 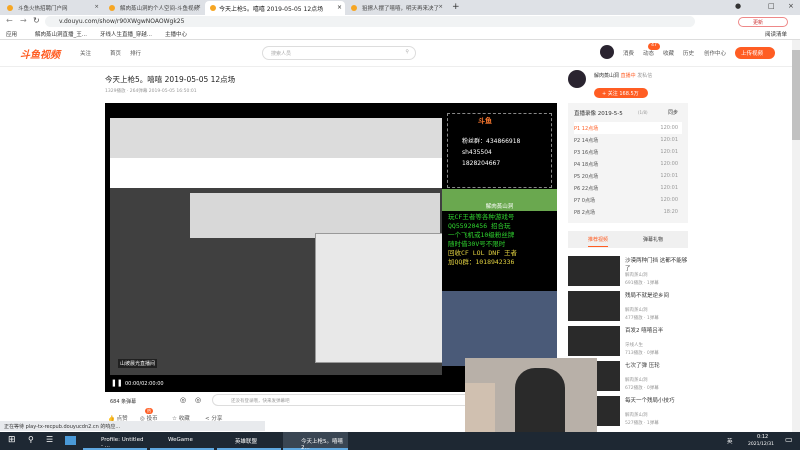 I want to click on notification-icon: ▭, so click(x=789, y=439).